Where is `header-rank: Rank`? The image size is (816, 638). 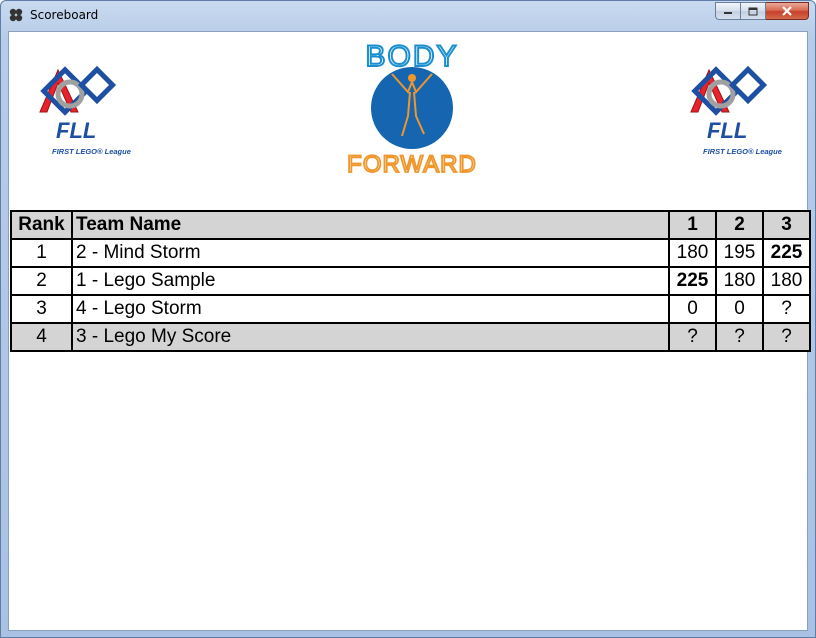 header-rank: Rank is located at coordinates (41, 225).